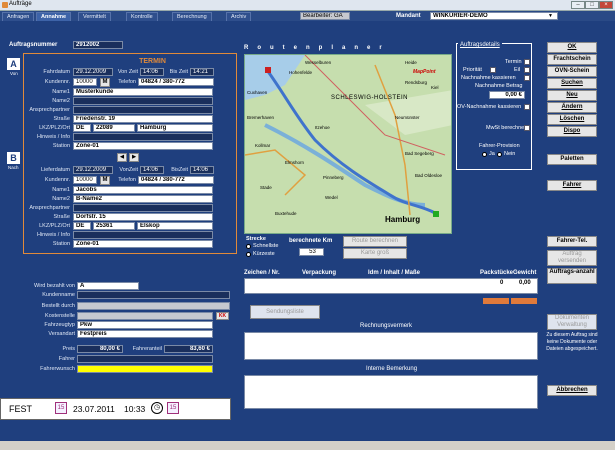 This screenshot has width=615, height=450. Describe the element at coordinates (572, 47) in the screenshot. I see `ok-button: OK` at that location.